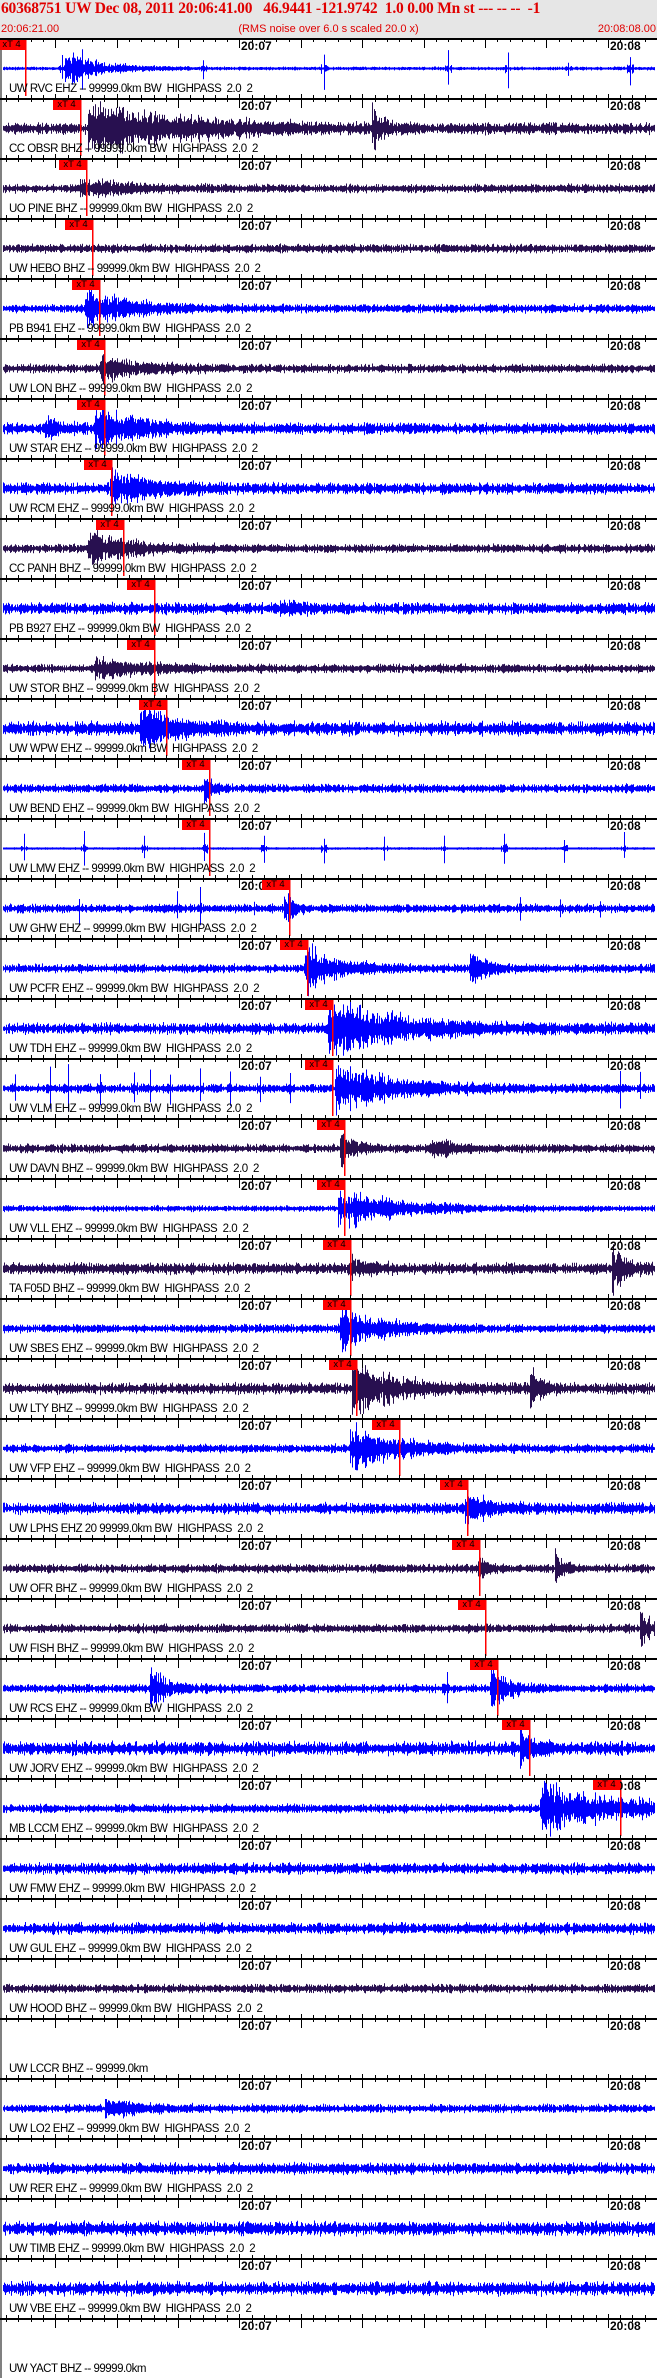 This screenshot has width=657, height=2378. Describe the element at coordinates (78, 2069) in the screenshot. I see `station-label: UW LCCR BHZ -- 99999.0km` at that location.